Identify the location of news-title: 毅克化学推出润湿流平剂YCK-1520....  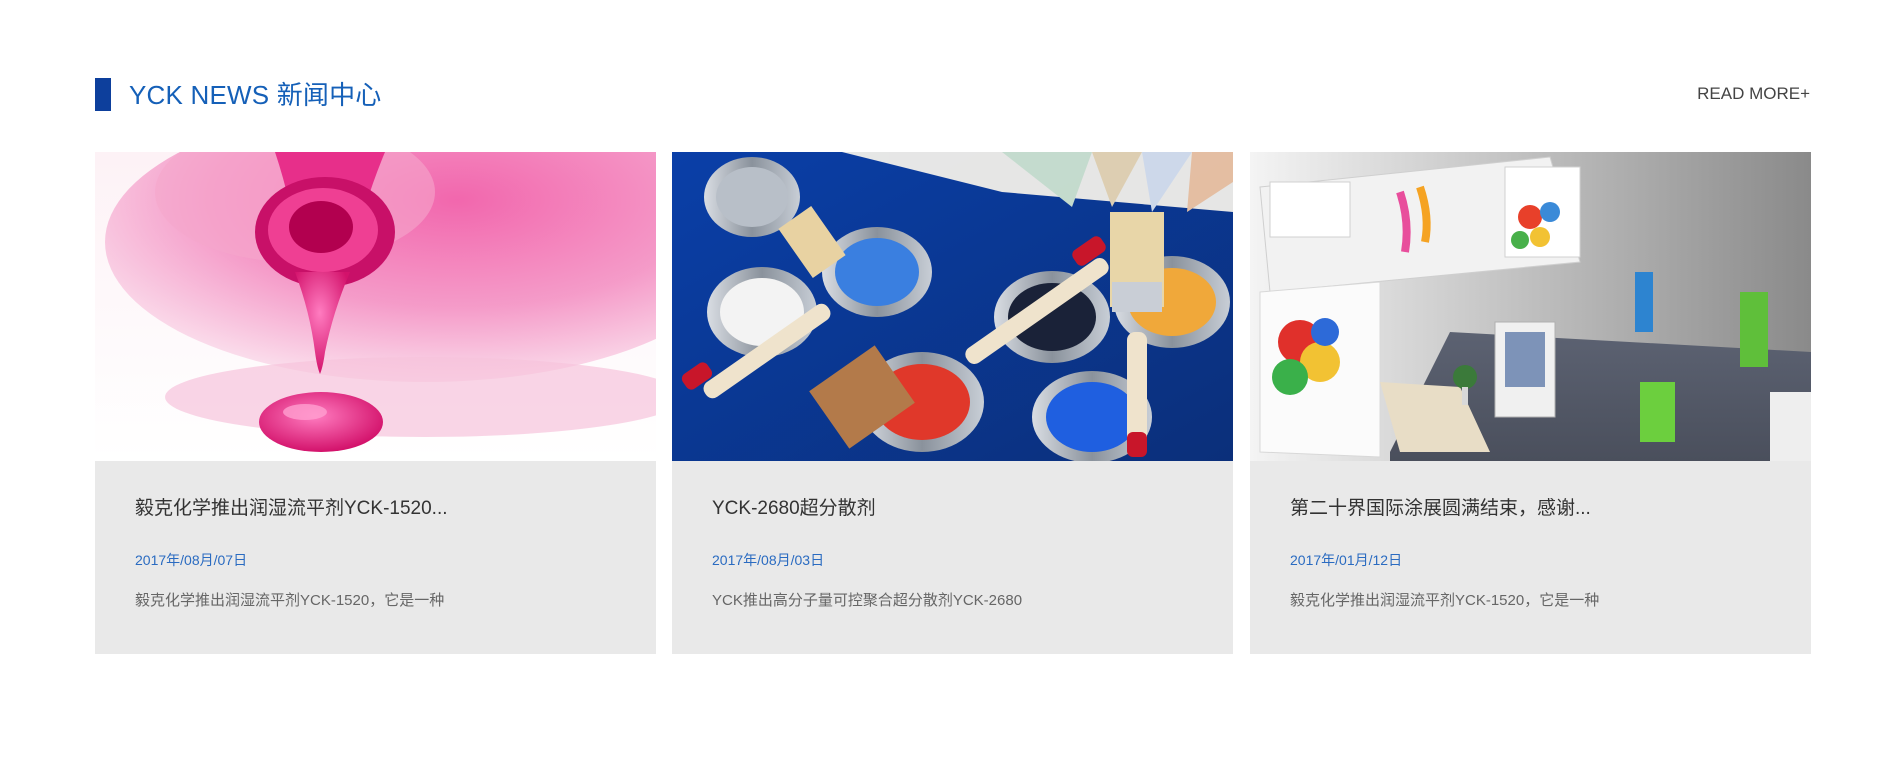
(291, 509).